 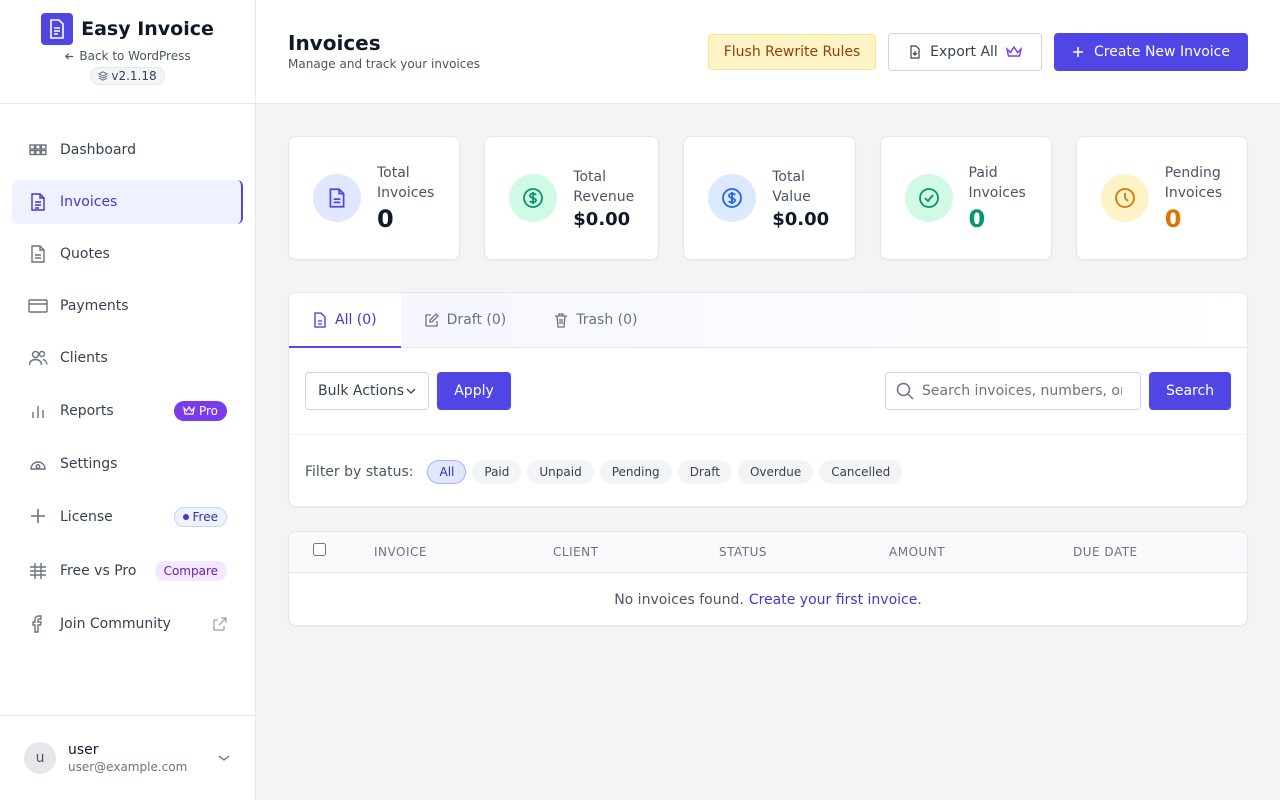 I want to click on stat-card-total-revenue: Total Revenue $0.00, so click(x=572, y=198).